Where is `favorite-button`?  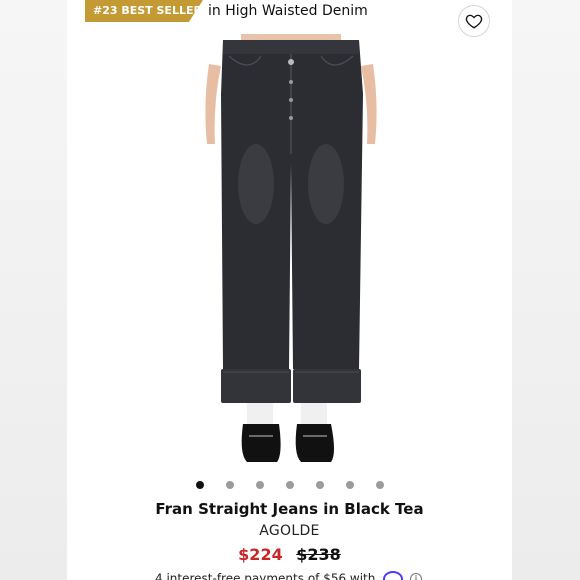 favorite-button is located at coordinates (474, 21).